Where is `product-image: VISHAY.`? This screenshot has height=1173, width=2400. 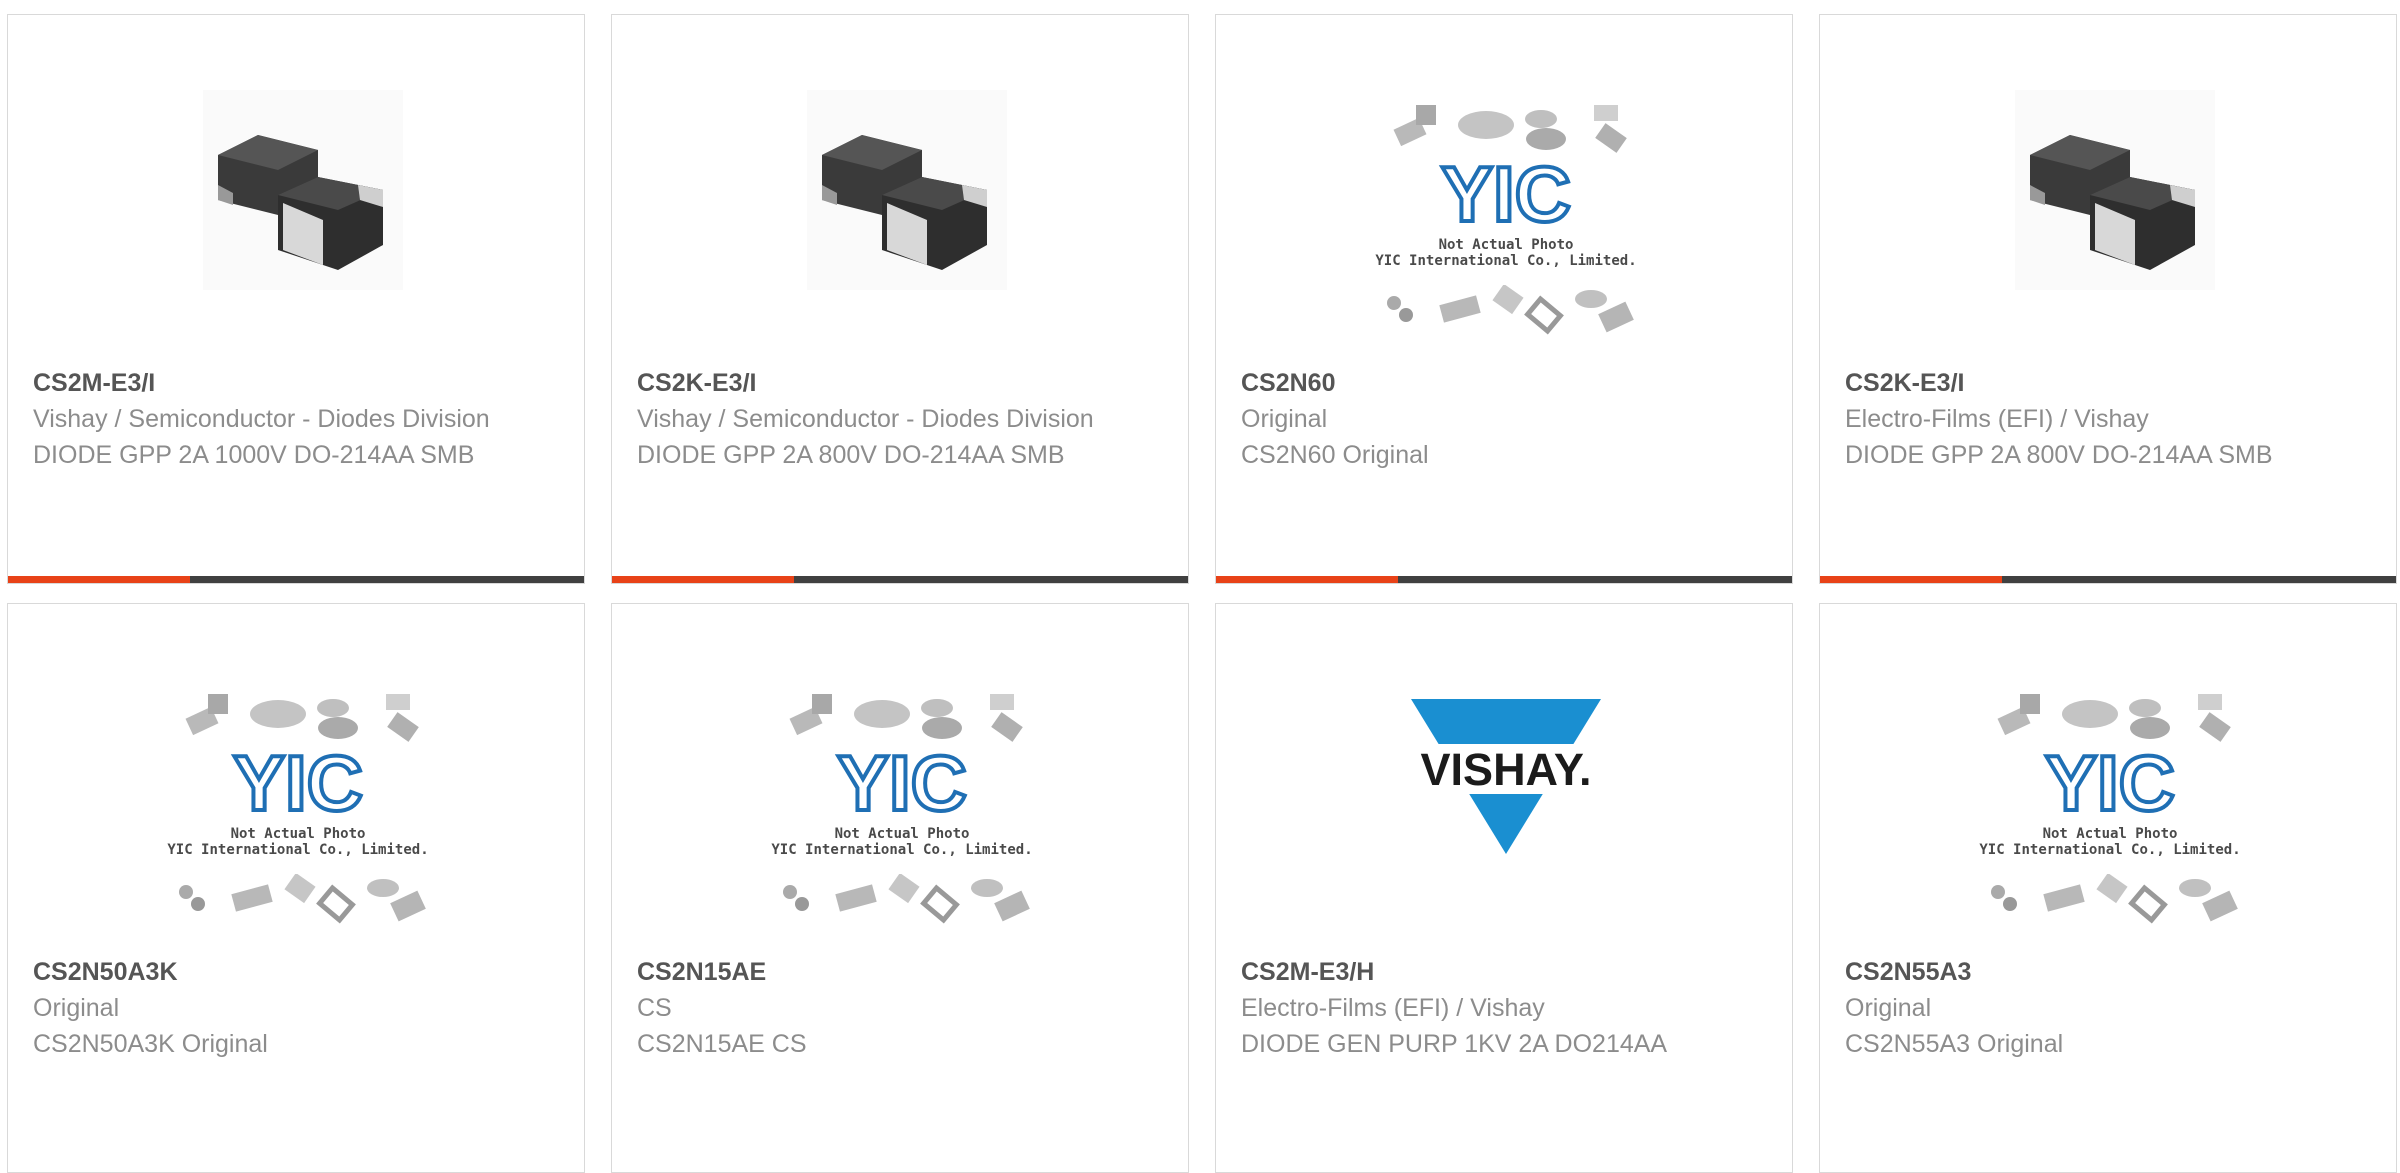
product-image: VISHAY. is located at coordinates (1504, 779).